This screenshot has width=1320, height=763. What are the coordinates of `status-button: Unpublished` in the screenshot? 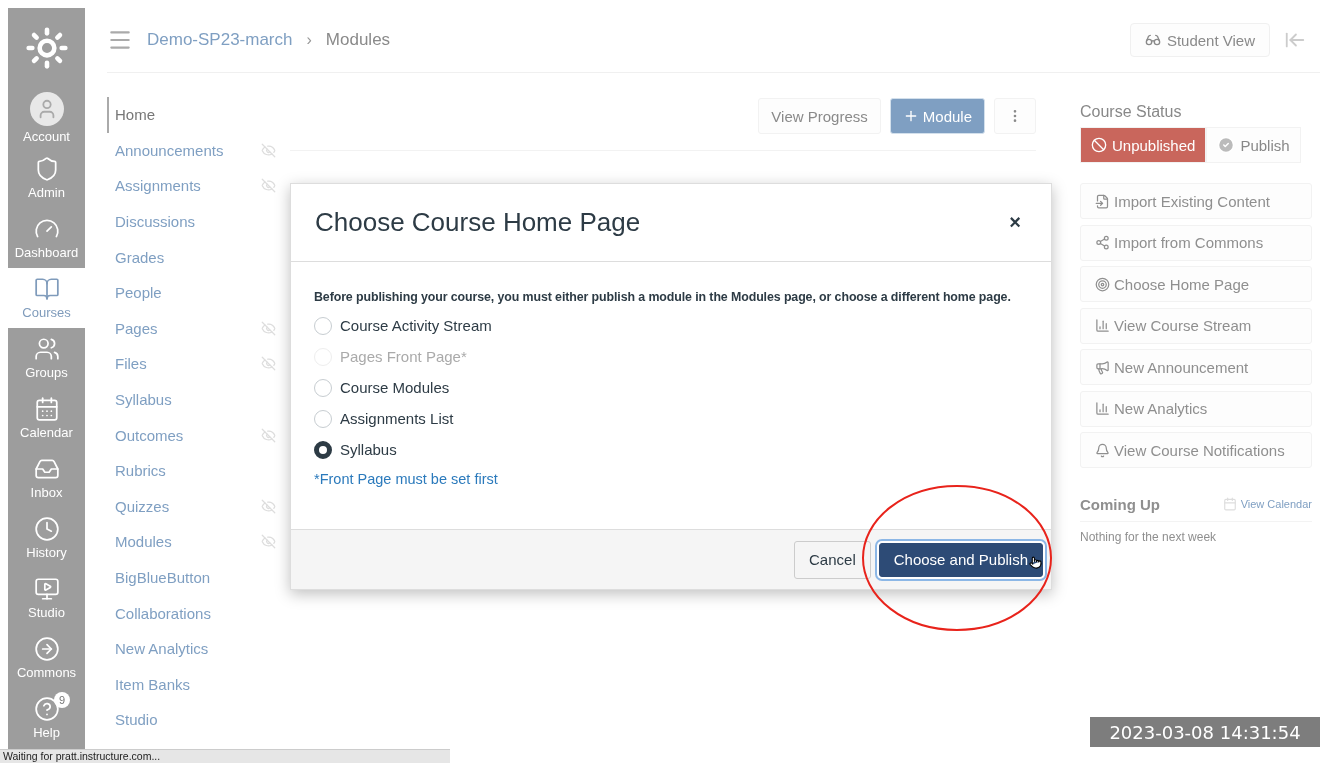 It's located at (1143, 145).